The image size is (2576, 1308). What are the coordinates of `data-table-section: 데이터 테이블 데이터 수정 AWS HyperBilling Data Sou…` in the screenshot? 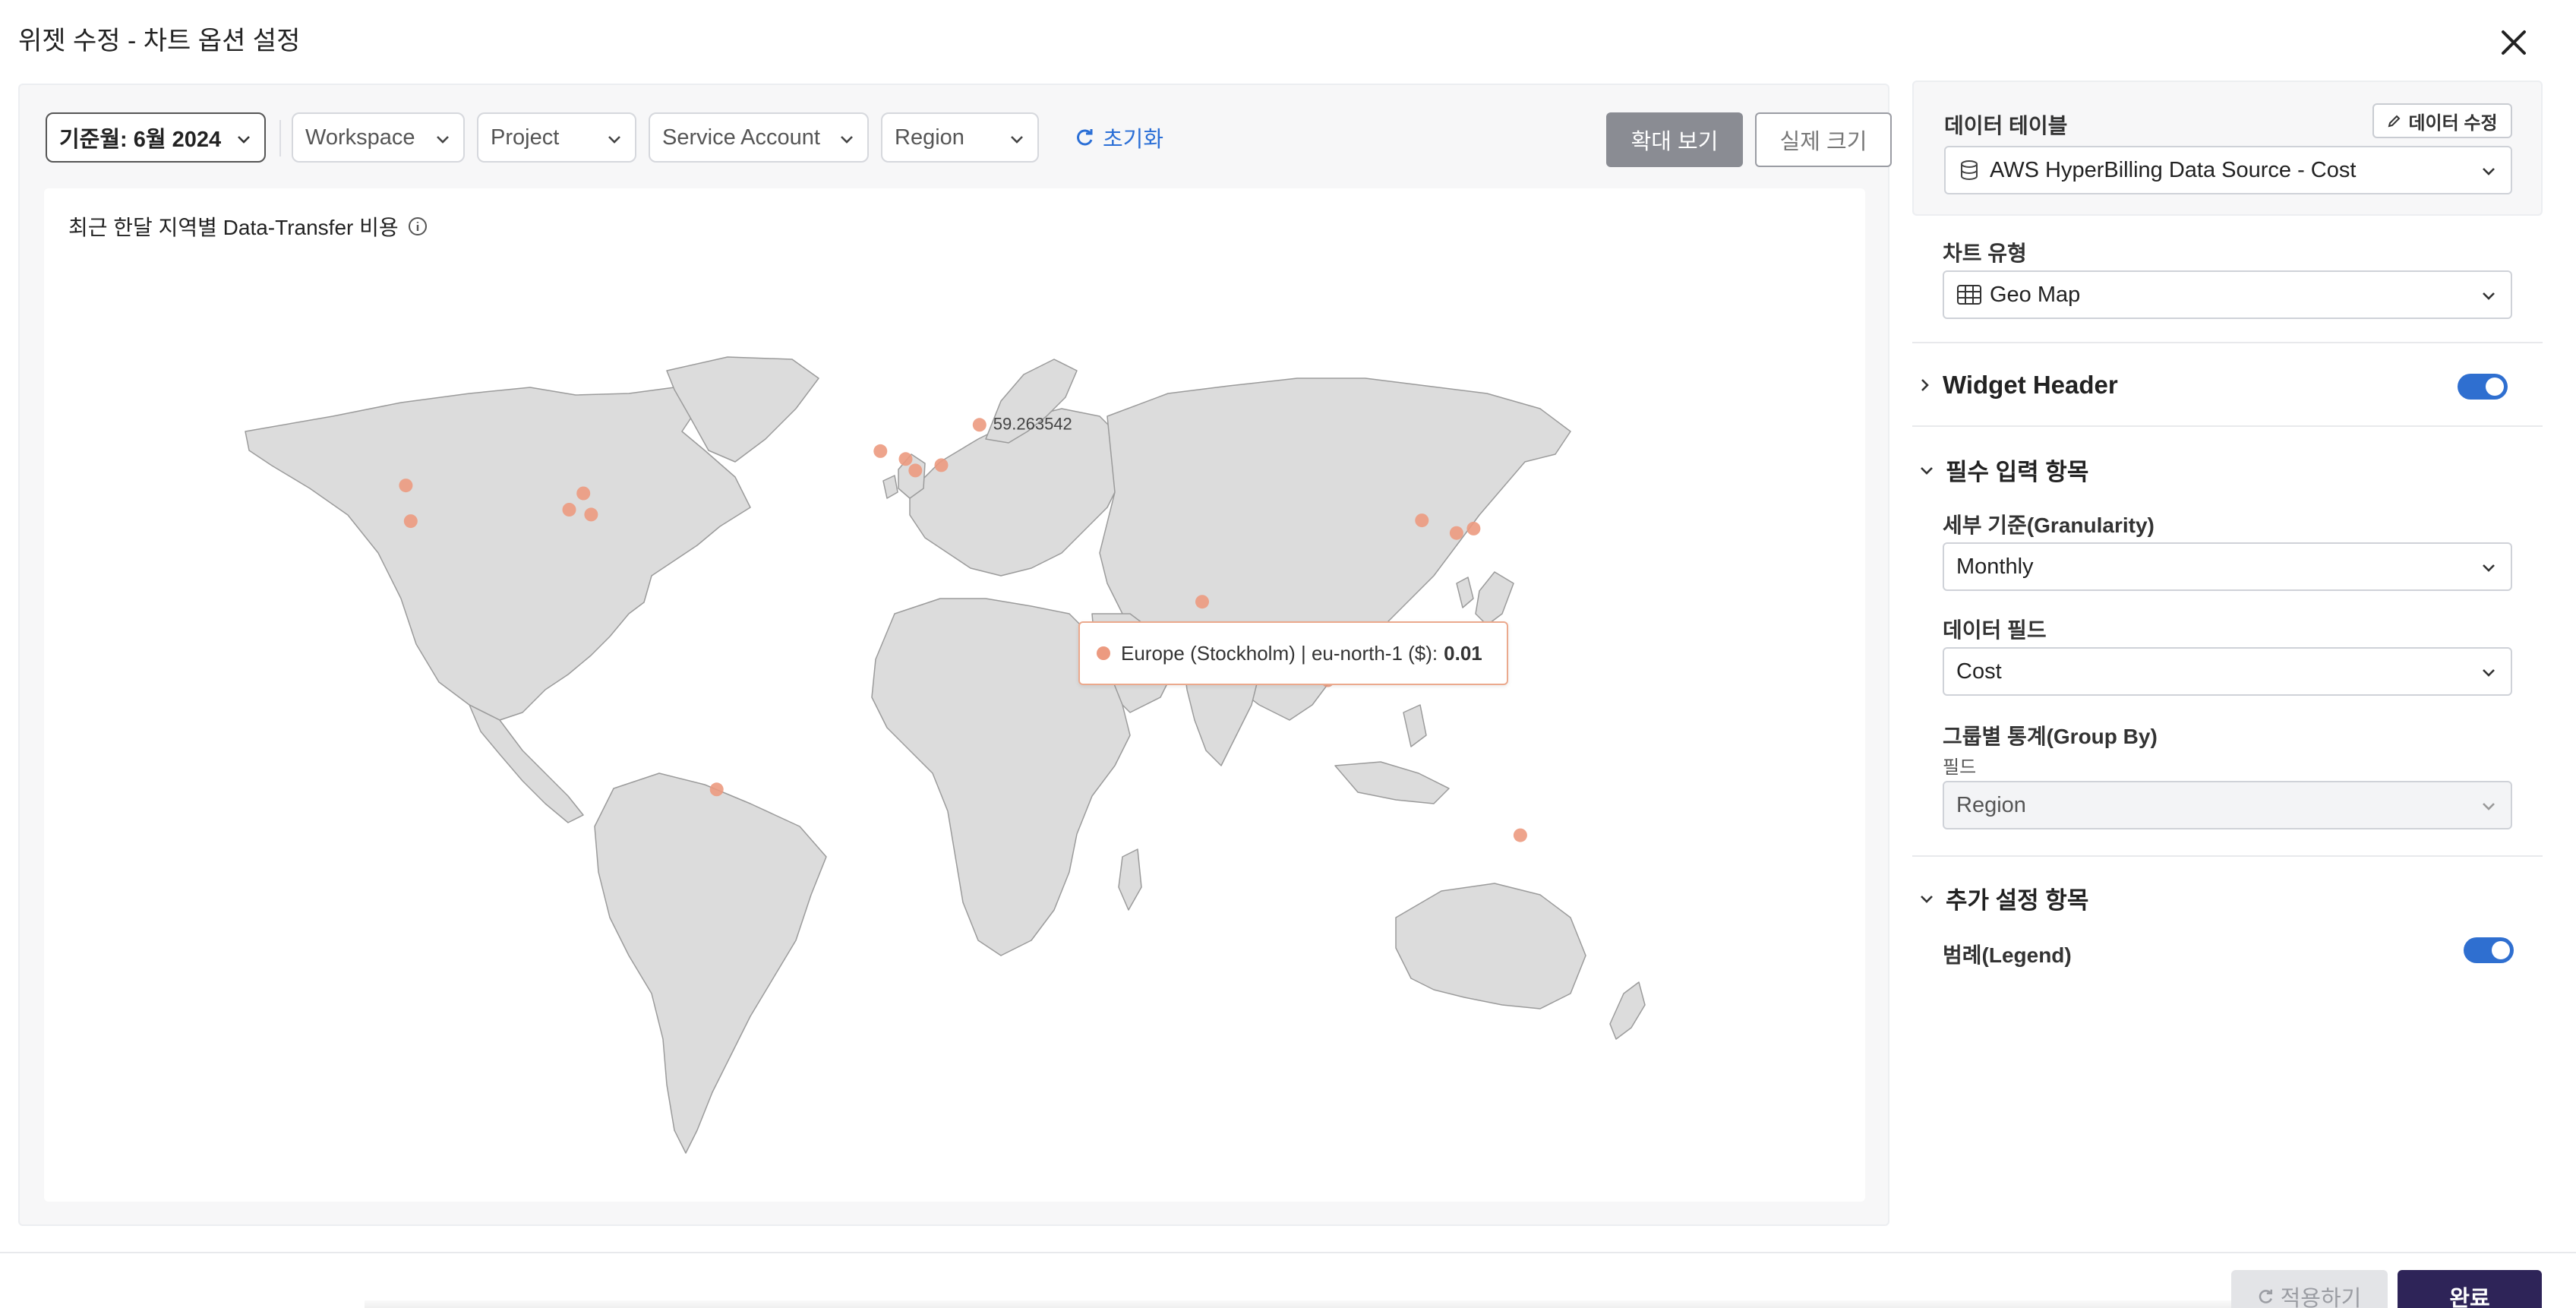 It's located at (2227, 148).